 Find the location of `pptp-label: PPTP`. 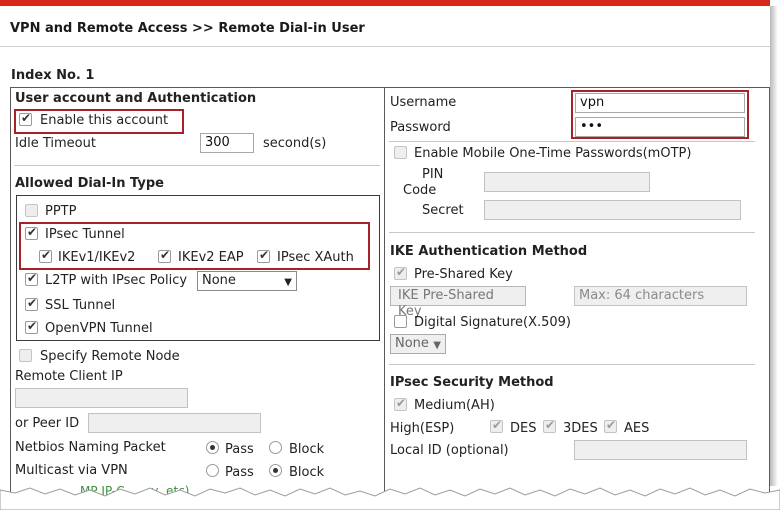

pptp-label: PPTP is located at coordinates (61, 211).